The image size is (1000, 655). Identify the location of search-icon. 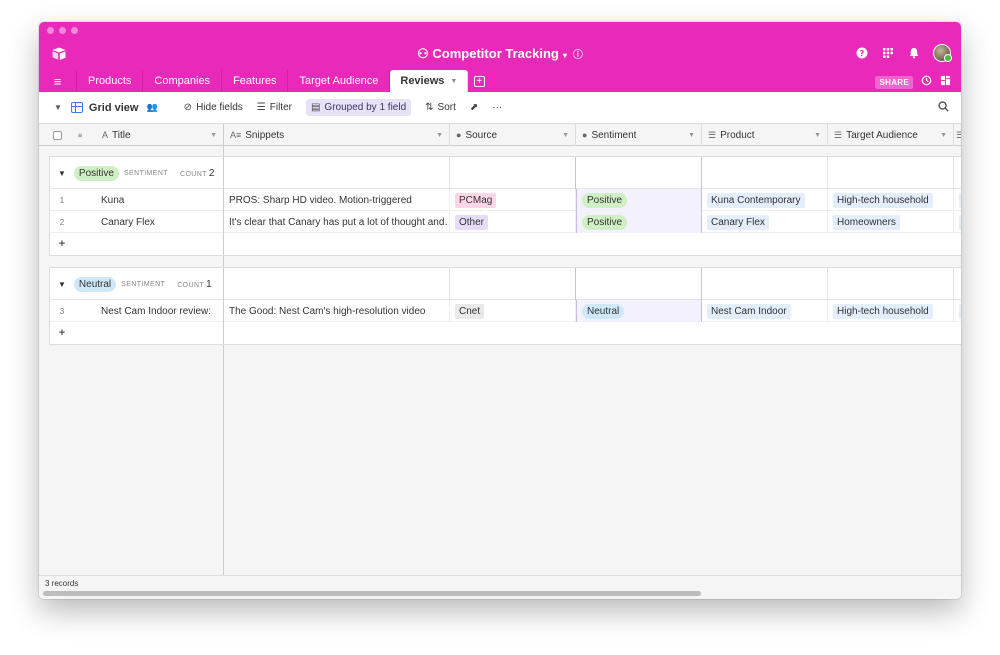
(943, 108).